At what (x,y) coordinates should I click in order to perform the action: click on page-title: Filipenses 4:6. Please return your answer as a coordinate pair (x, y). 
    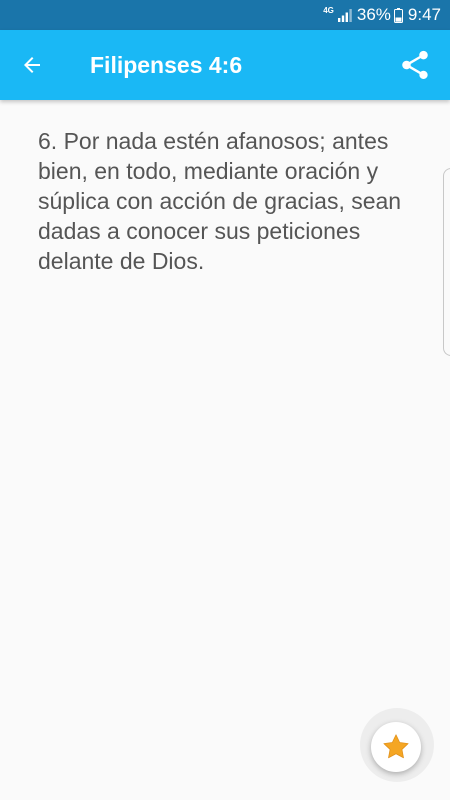
    Looking at the image, I should click on (166, 65).